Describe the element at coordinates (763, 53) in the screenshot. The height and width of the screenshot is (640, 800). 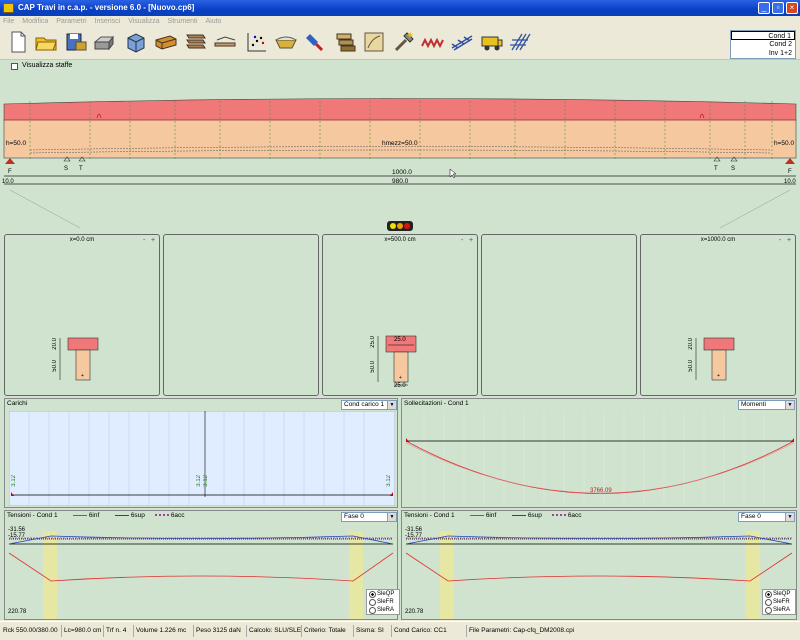
I see `condition-item: Inv 1+2` at that location.